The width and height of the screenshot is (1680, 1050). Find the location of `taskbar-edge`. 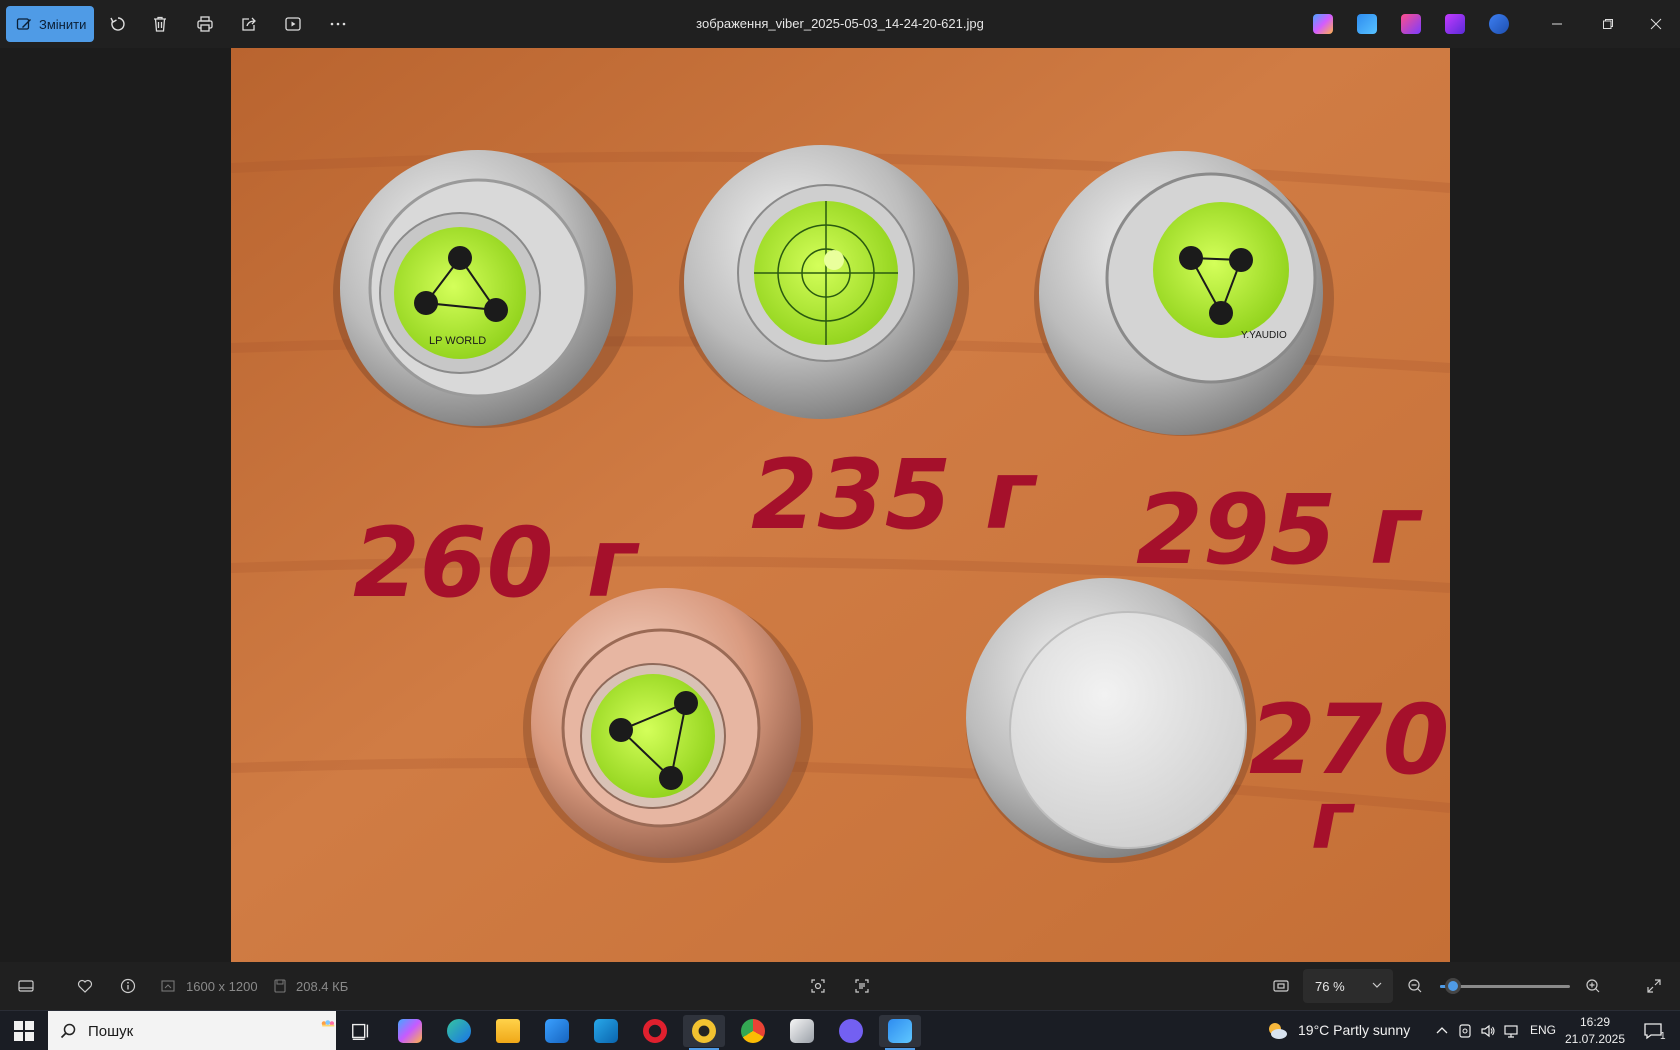

taskbar-edge is located at coordinates (459, 1031).